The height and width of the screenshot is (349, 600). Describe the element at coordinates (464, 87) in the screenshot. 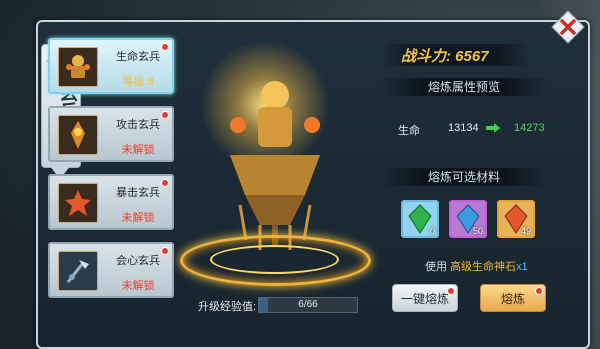

I see `preview-title: 熔炼属性预览` at that location.